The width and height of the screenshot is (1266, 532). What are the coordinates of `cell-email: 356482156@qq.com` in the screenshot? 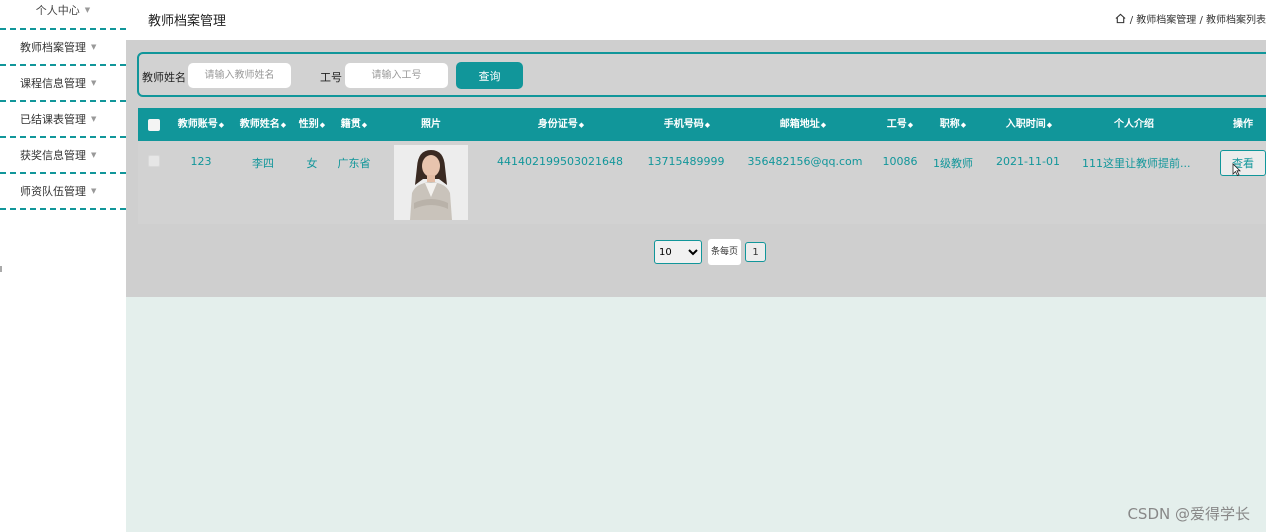 It's located at (805, 161).